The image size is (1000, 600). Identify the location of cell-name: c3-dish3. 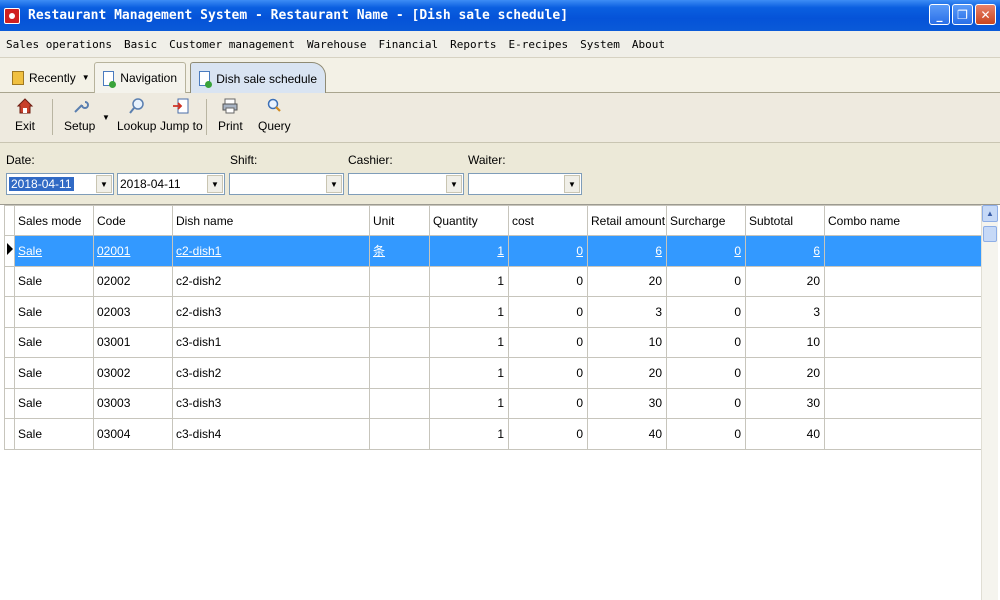
(271, 403).